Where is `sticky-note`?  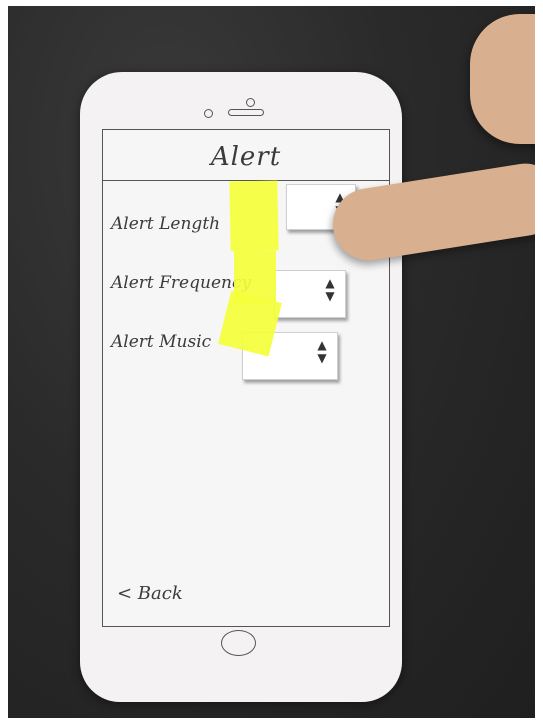
sticky-note is located at coordinates (254, 216).